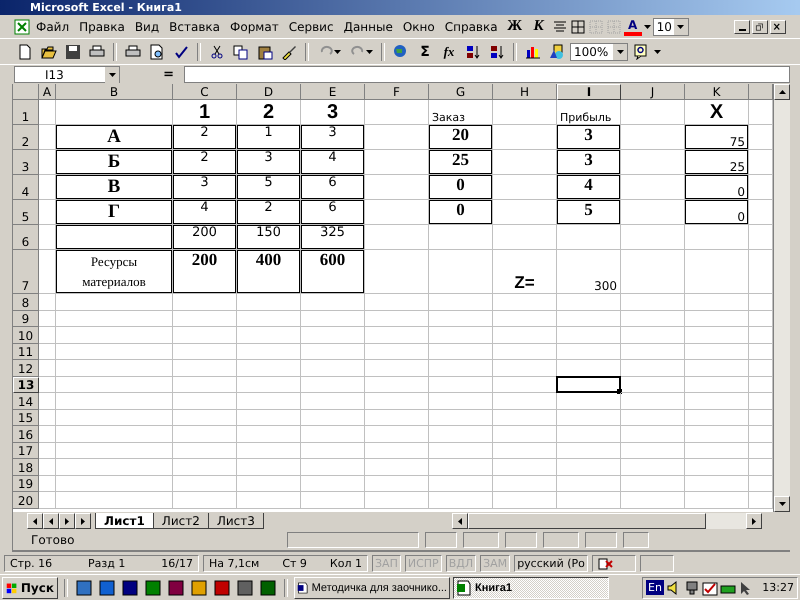  What do you see at coordinates (397, 92) in the screenshot?
I see `column-header: F` at bounding box center [397, 92].